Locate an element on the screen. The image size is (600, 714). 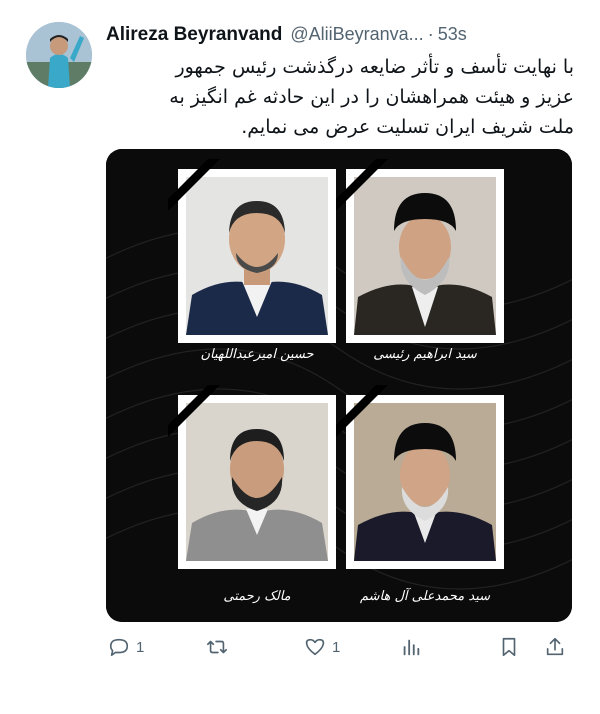
share-icon is located at coordinates (555, 646).